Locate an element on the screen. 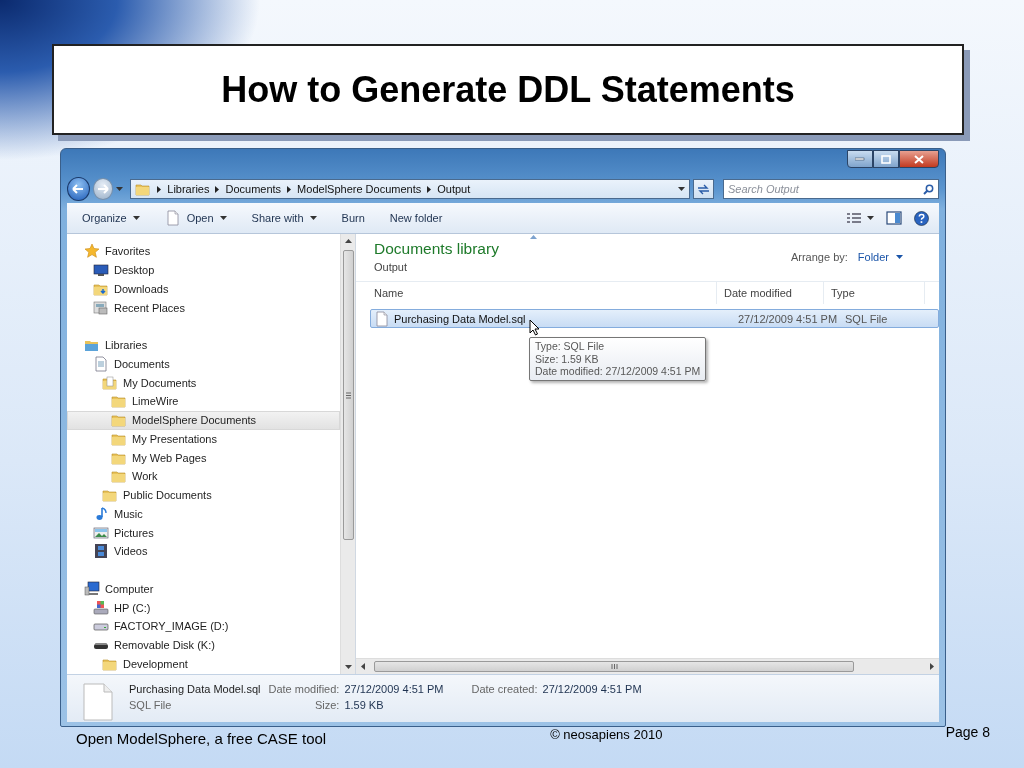 This screenshot has width=1024, height=768. nav-item: FACTORY_IMAGE (D:) is located at coordinates (203, 626).